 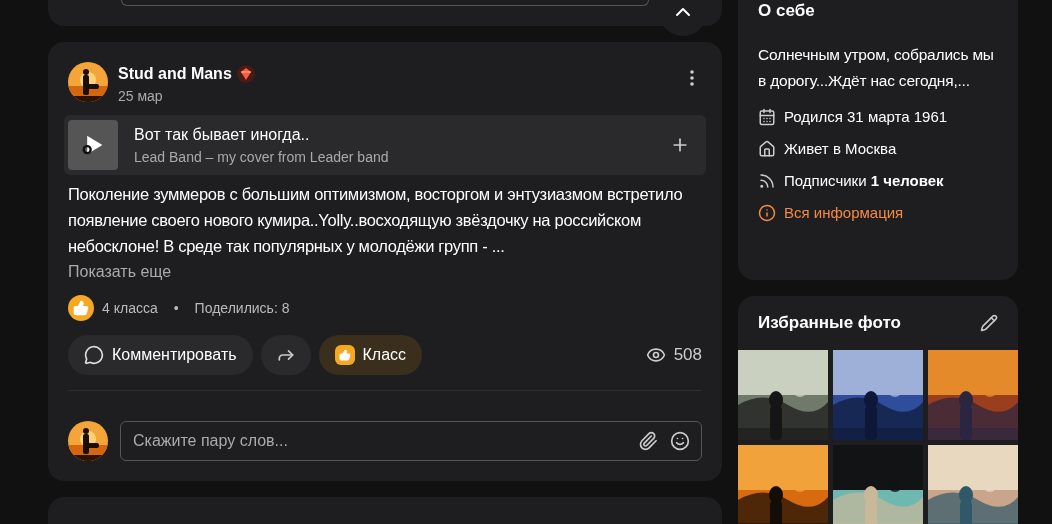 What do you see at coordinates (93, 145) in the screenshot?
I see `play-icon` at bounding box center [93, 145].